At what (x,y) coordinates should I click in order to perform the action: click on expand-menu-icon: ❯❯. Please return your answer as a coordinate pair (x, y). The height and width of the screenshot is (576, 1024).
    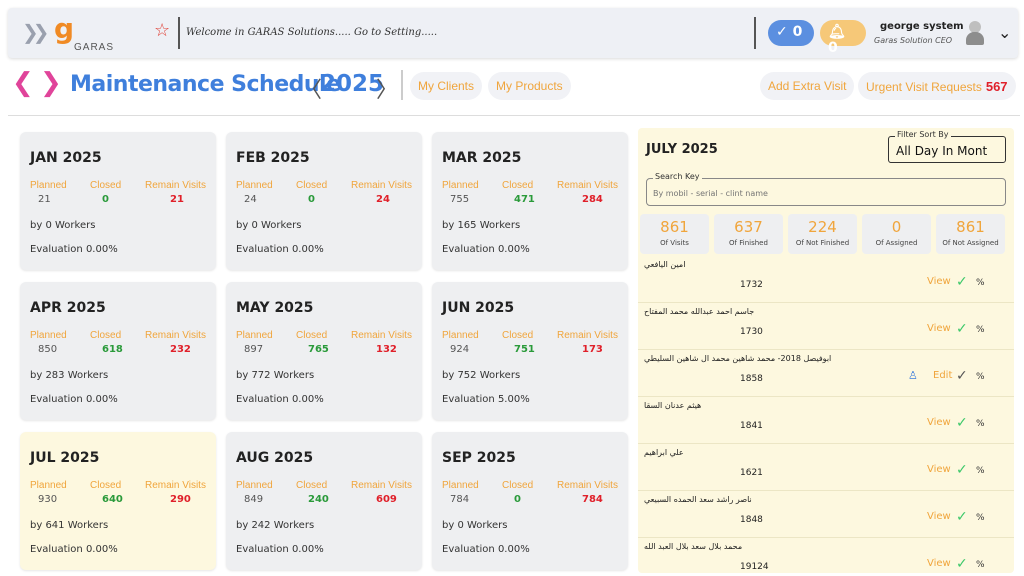
    Looking at the image, I should click on (35, 32).